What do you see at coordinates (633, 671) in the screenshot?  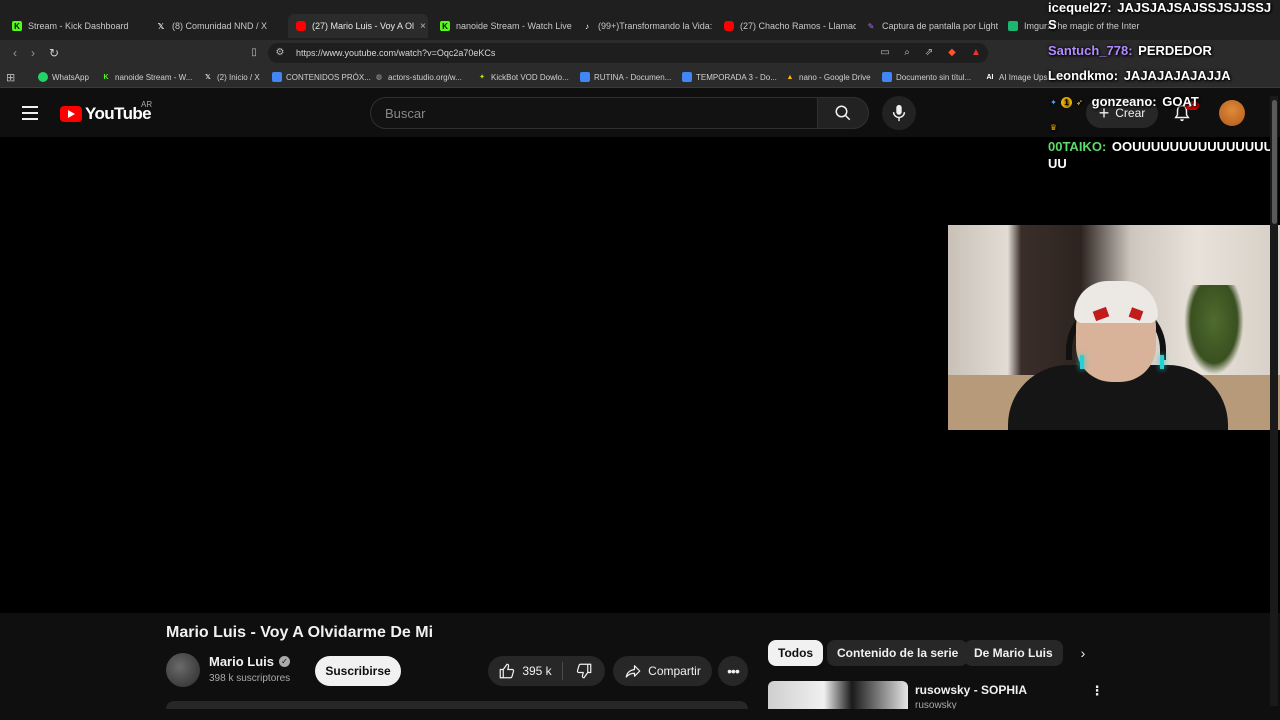 I see `share-icon` at bounding box center [633, 671].